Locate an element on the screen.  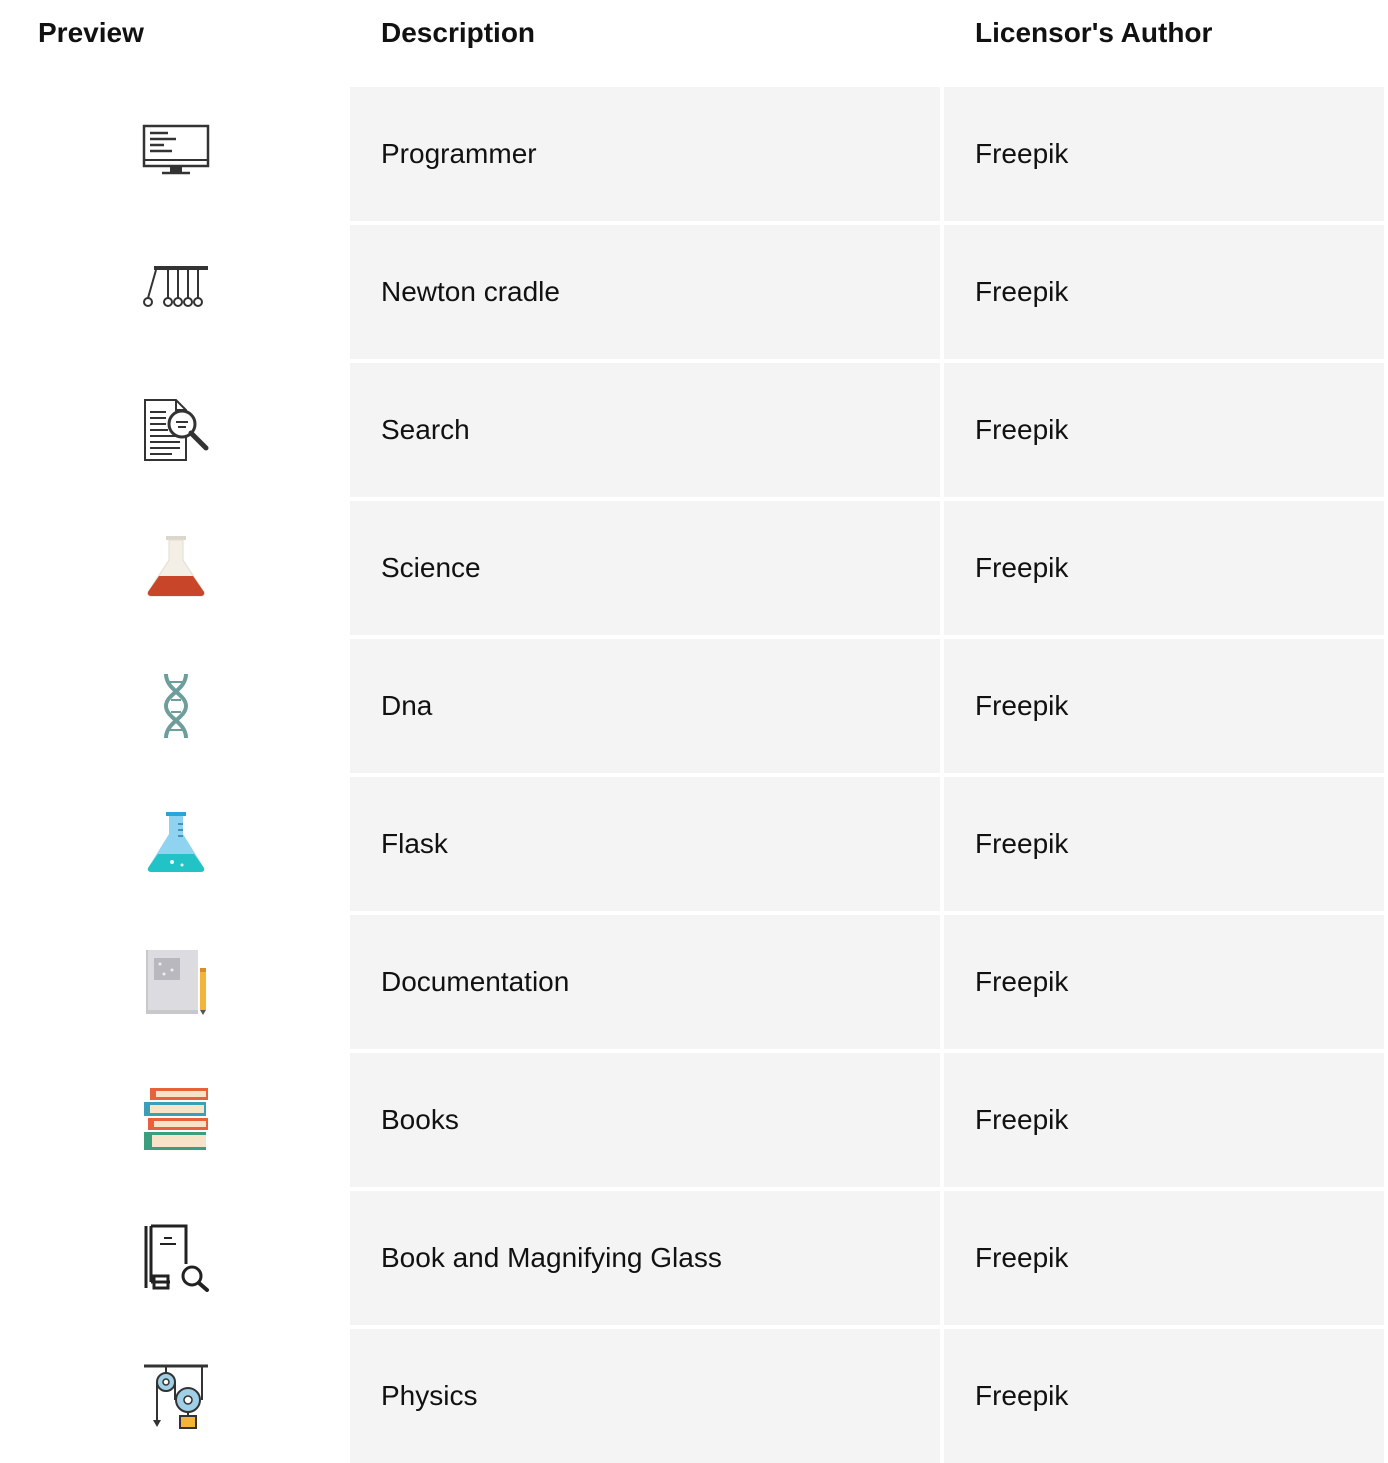
description-text: Flask is located at coordinates (414, 843).